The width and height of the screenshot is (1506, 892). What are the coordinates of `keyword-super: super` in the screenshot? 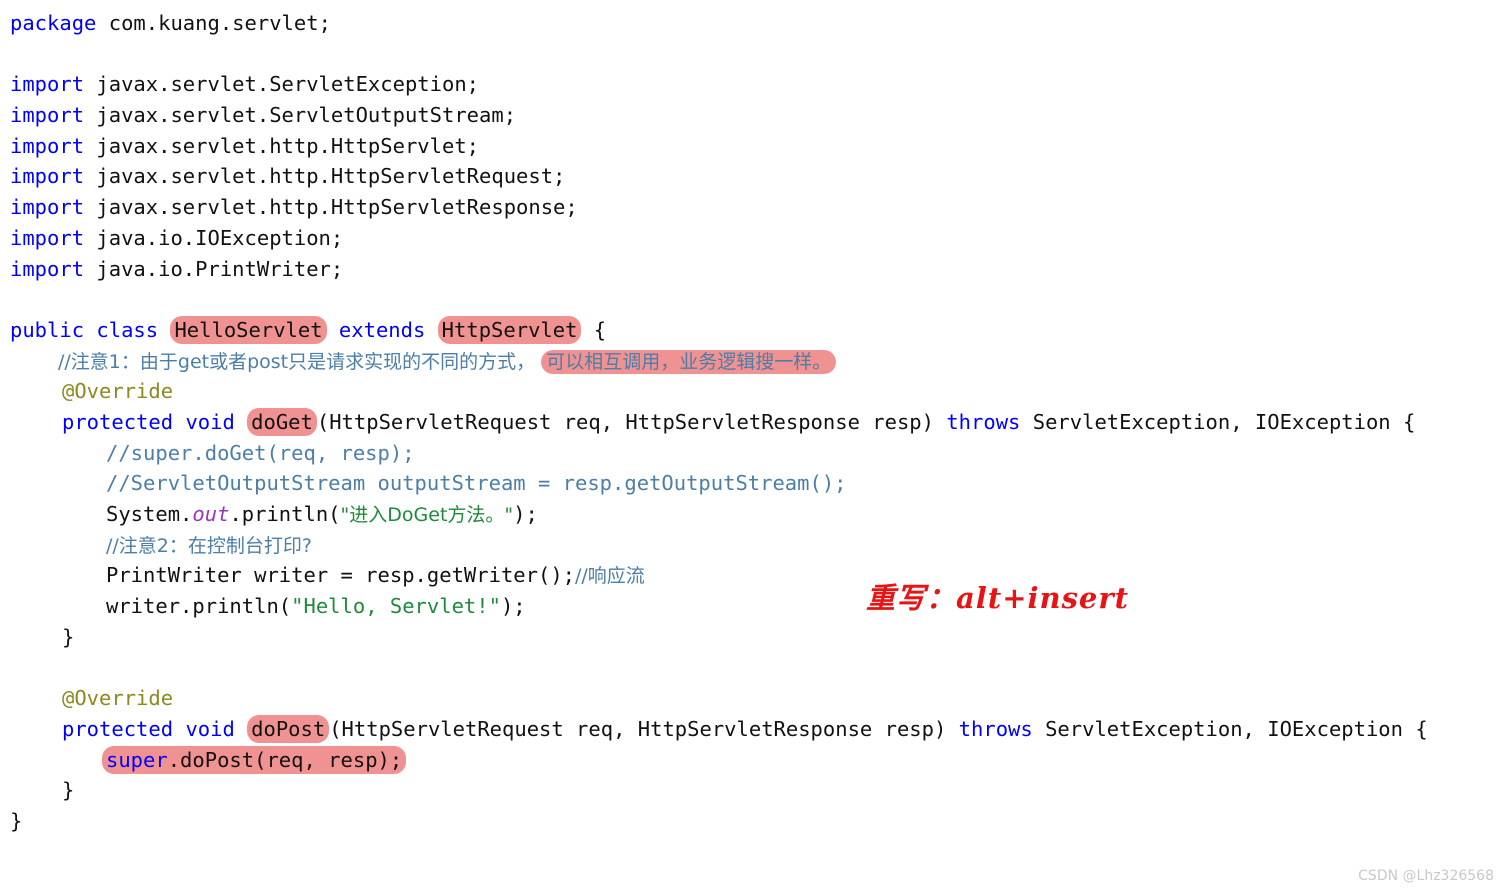 It's located at (137, 759).